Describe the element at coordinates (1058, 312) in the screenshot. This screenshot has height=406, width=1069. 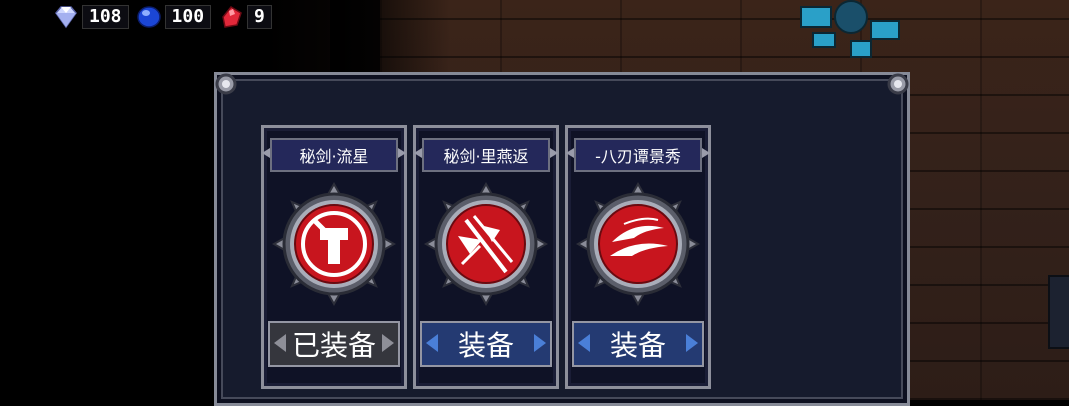
I see `room-chair` at that location.